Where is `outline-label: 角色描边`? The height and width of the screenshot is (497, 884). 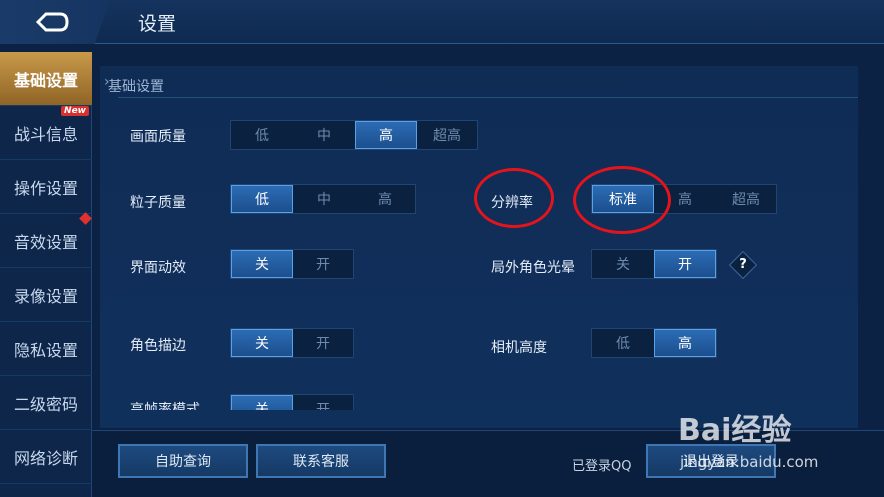 outline-label: 角色描边 is located at coordinates (158, 346).